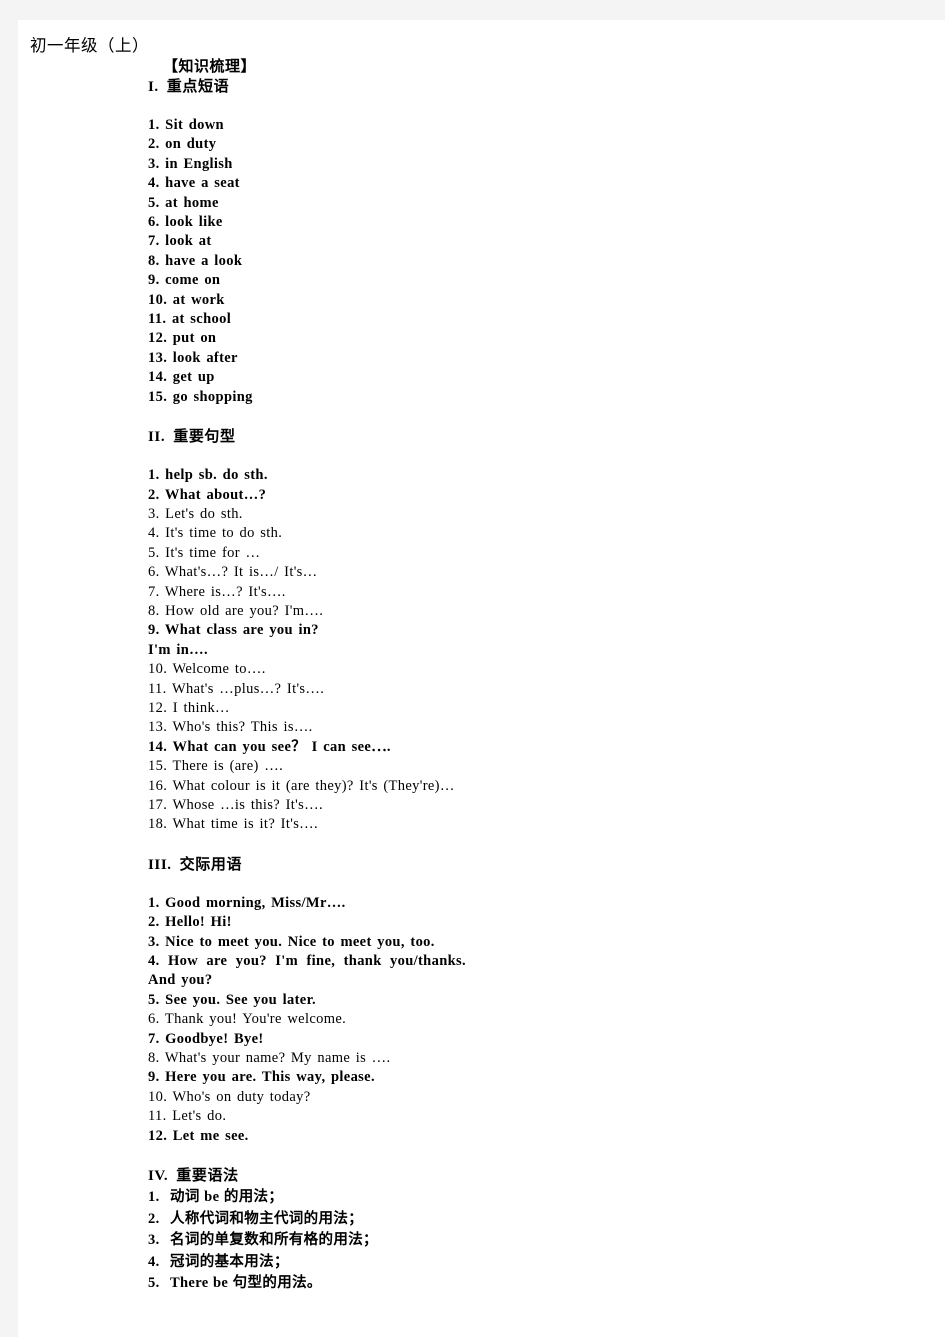 This screenshot has height=1337, width=945. I want to click on list-item: 11. Let's do., so click(187, 1116).